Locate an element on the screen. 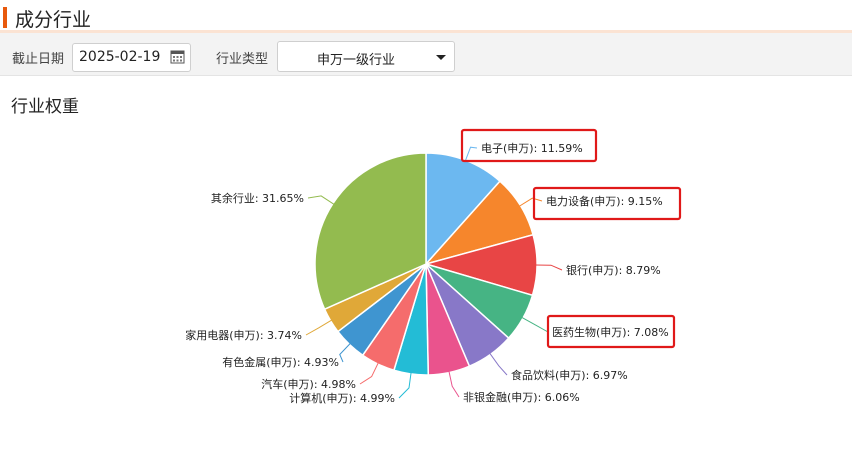 Image resolution: width=852 pixels, height=454 pixels. date-label: 截止日期 is located at coordinates (38, 59).